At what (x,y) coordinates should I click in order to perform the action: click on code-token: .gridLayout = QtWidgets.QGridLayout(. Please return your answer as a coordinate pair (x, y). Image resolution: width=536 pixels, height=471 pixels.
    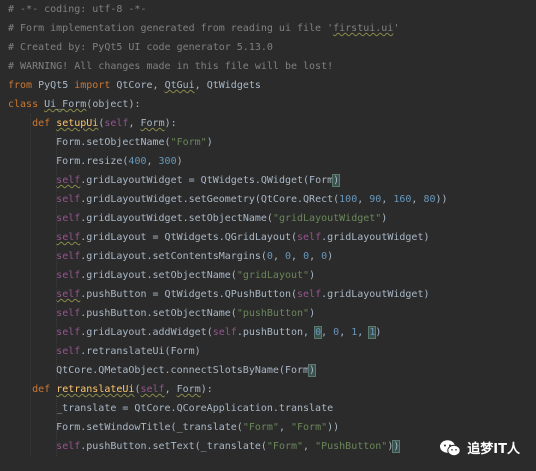
    Looking at the image, I should click on (189, 237).